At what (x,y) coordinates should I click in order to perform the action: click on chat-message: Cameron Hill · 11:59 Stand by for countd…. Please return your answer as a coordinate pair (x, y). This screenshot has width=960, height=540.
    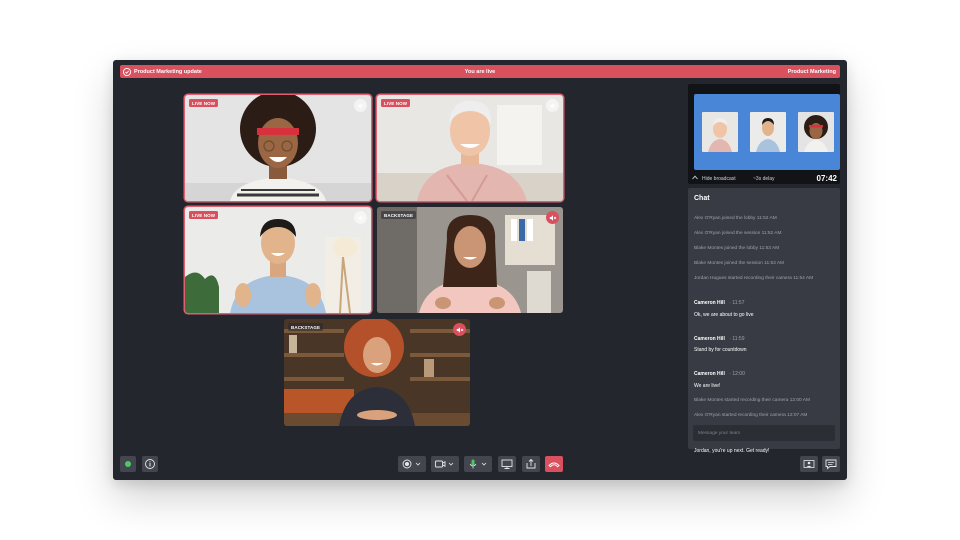
    Looking at the image, I should click on (764, 340).